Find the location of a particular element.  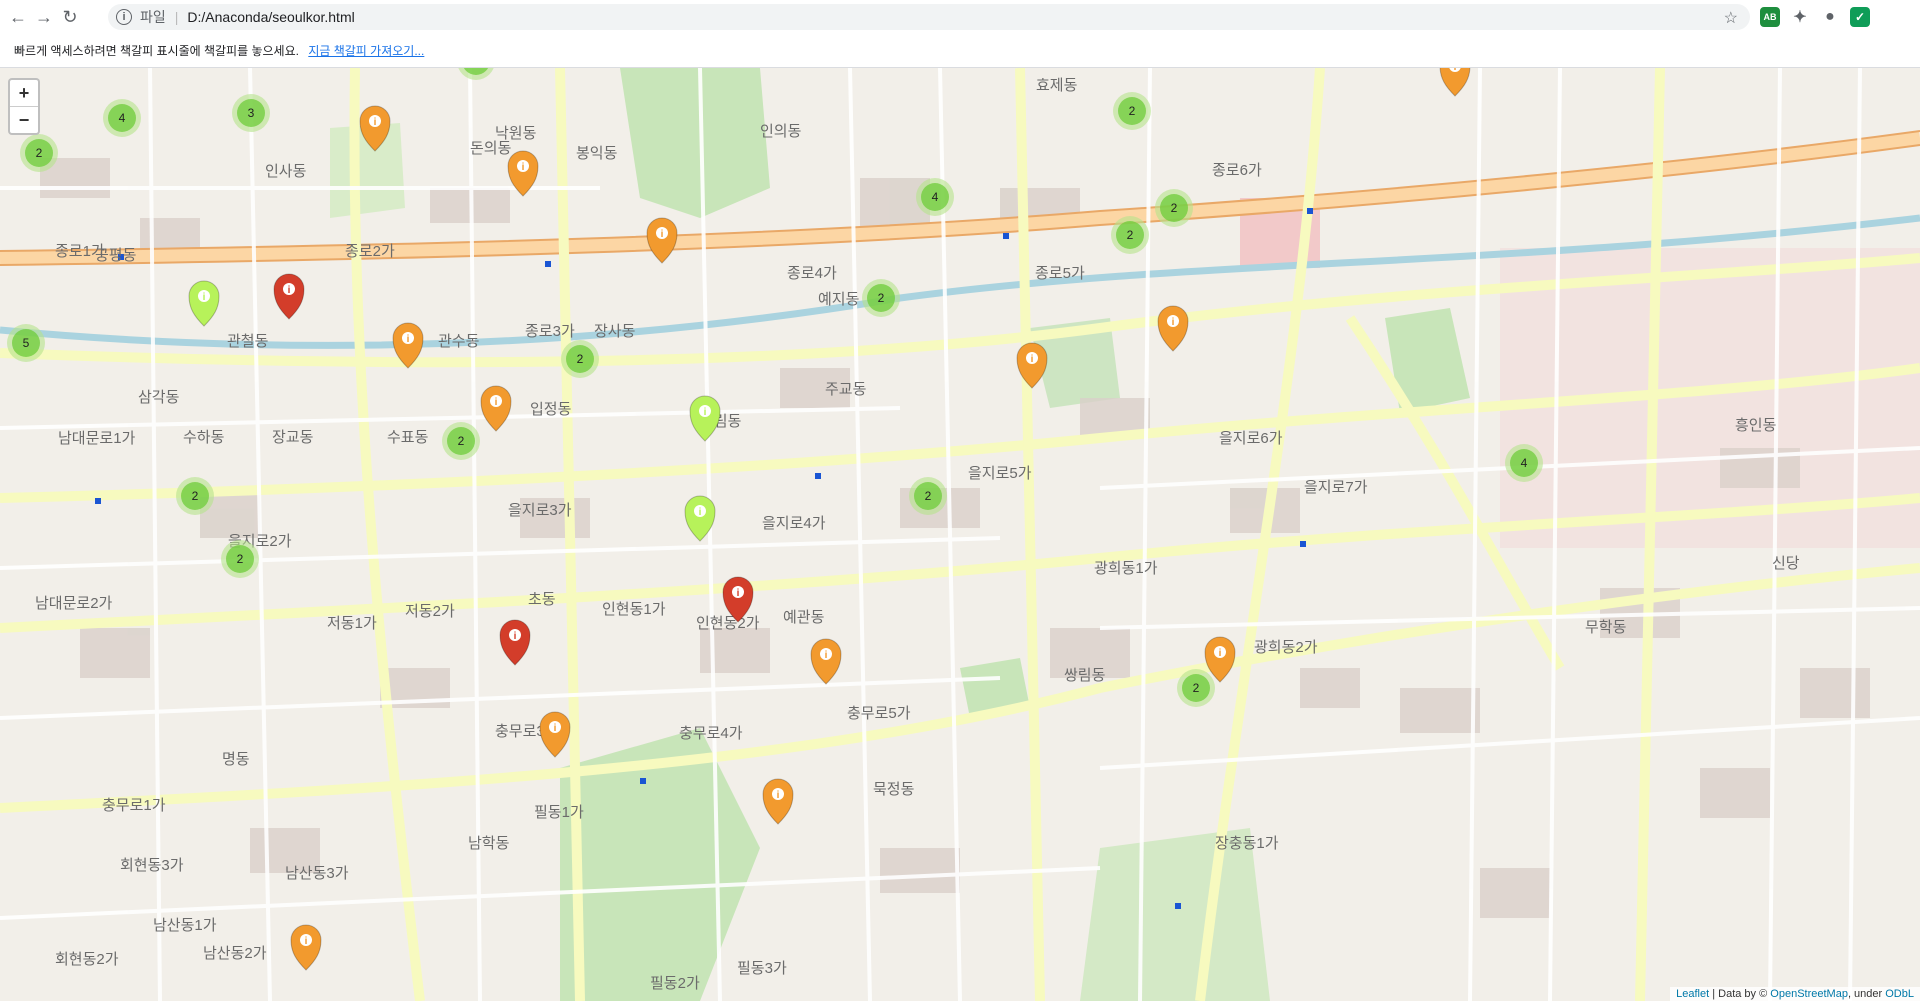

district-label: 효제동 is located at coordinates (1057, 85).